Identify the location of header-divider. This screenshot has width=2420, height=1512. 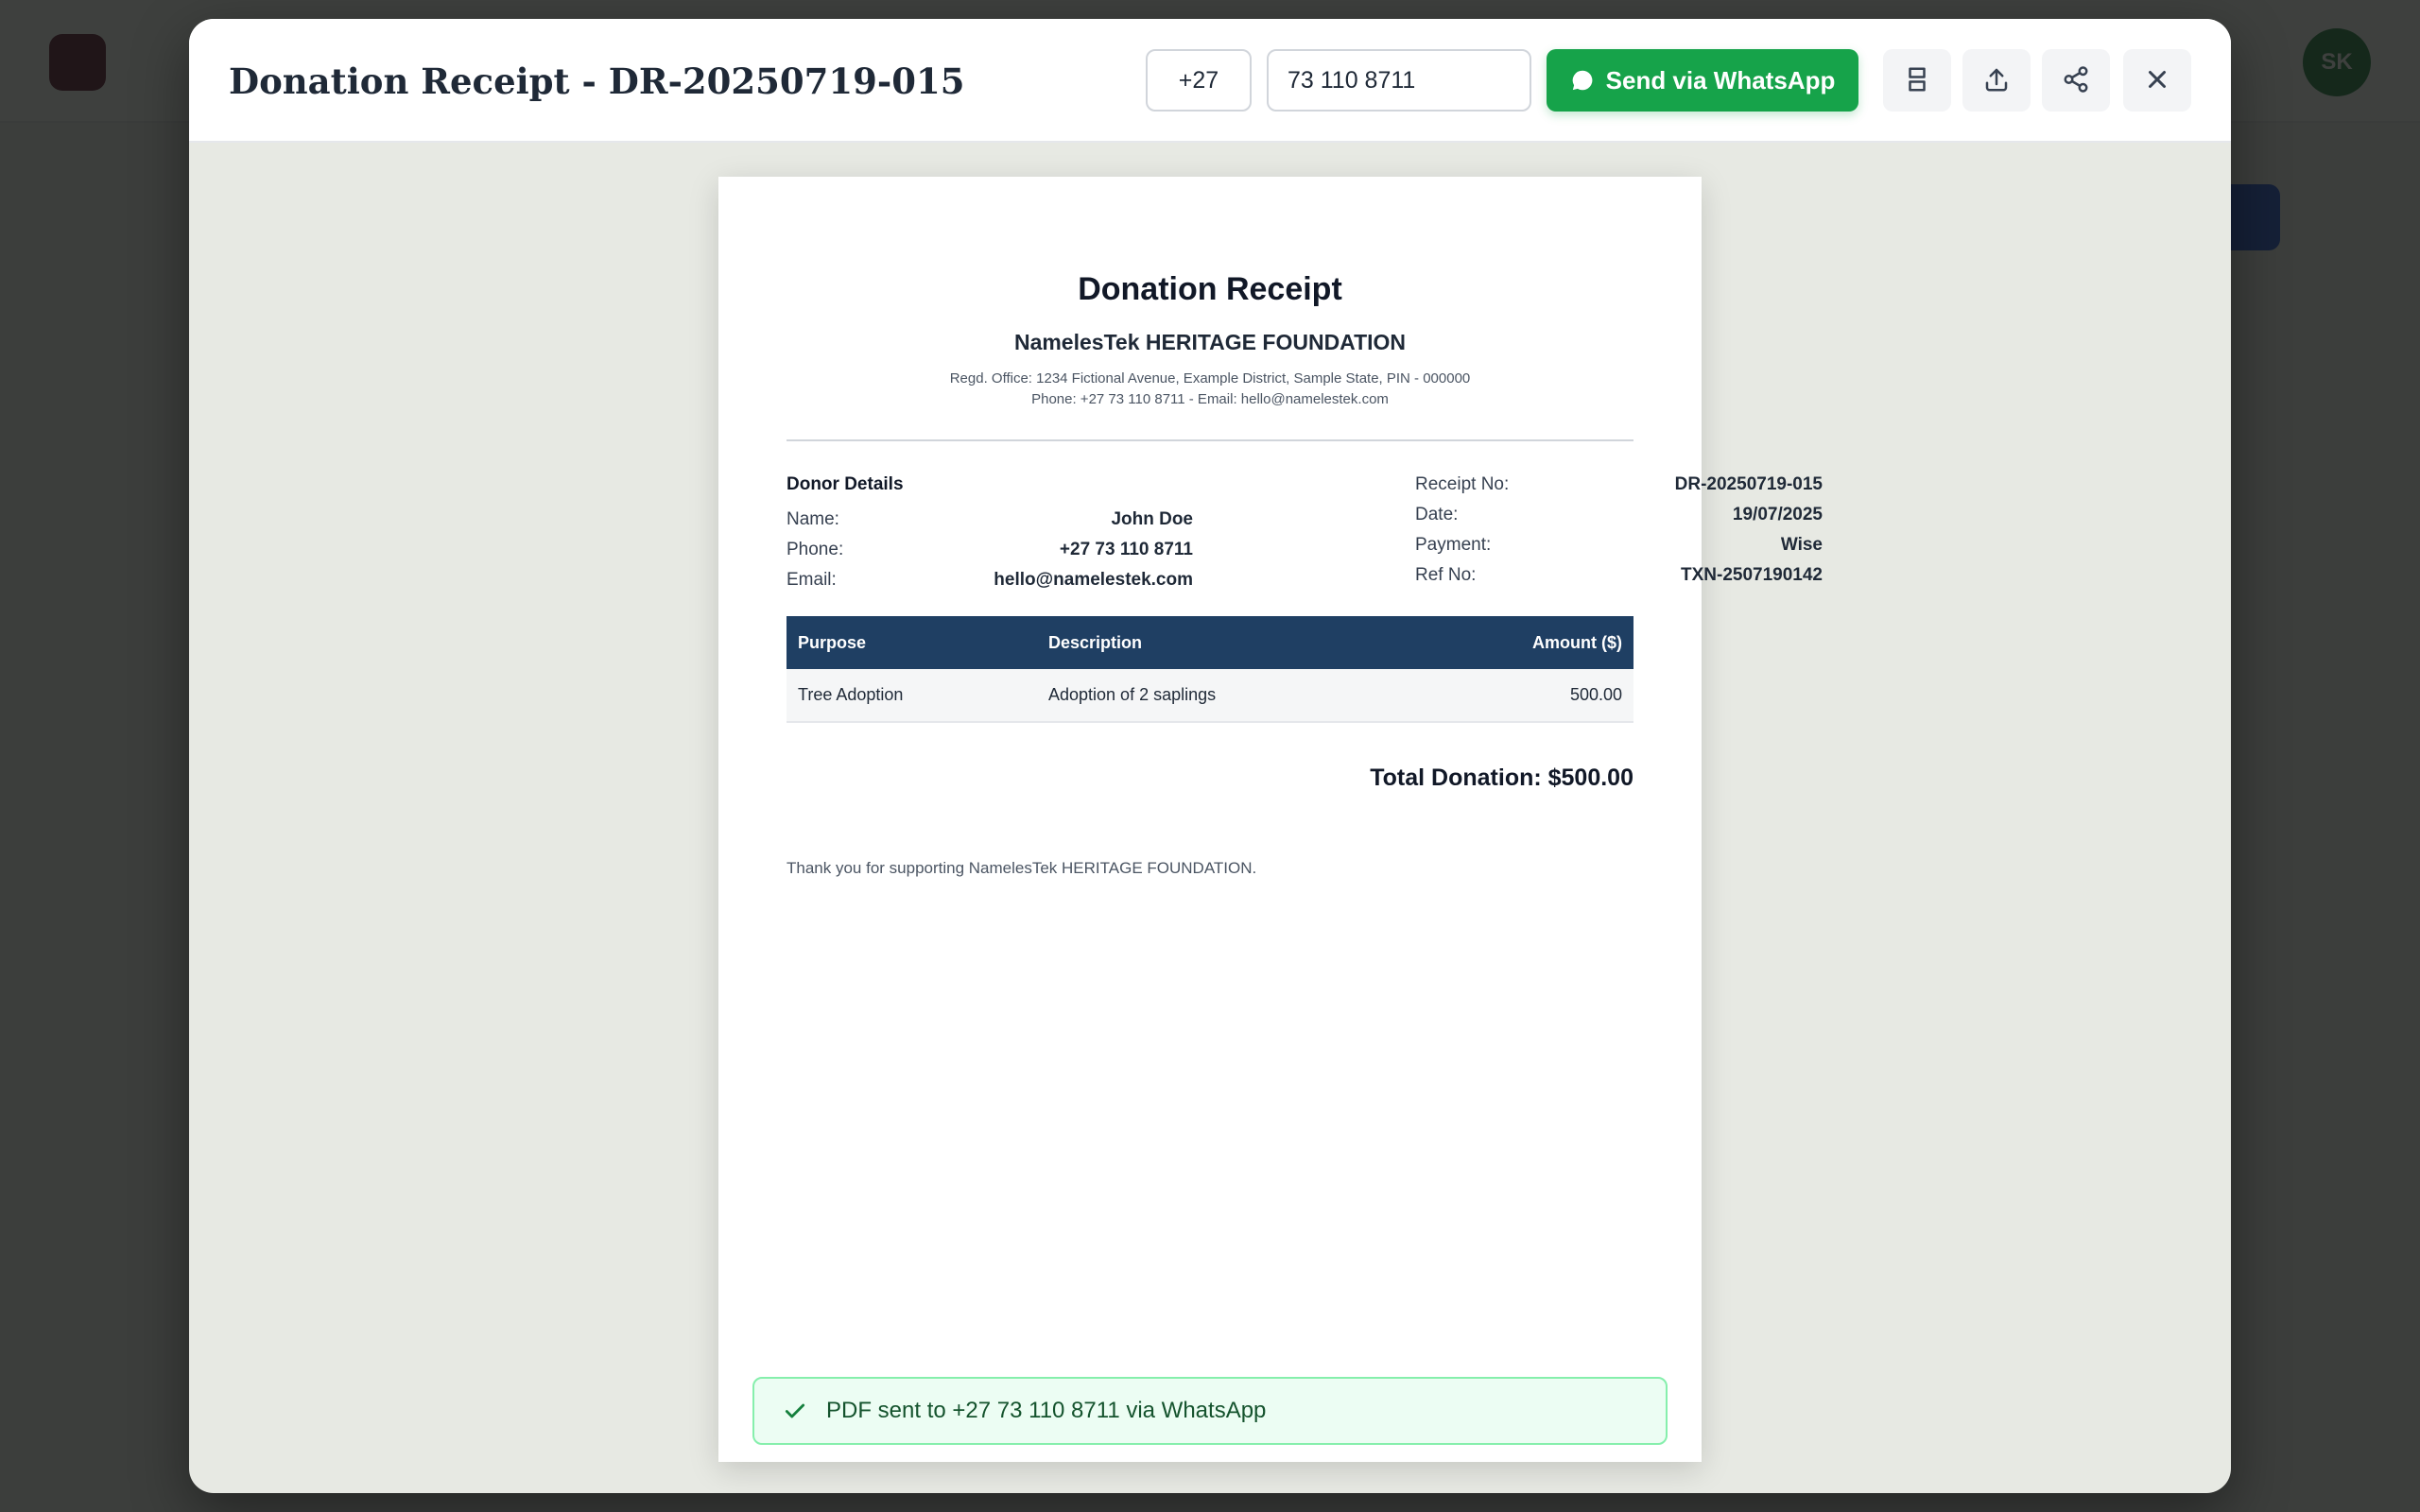
(1210, 440).